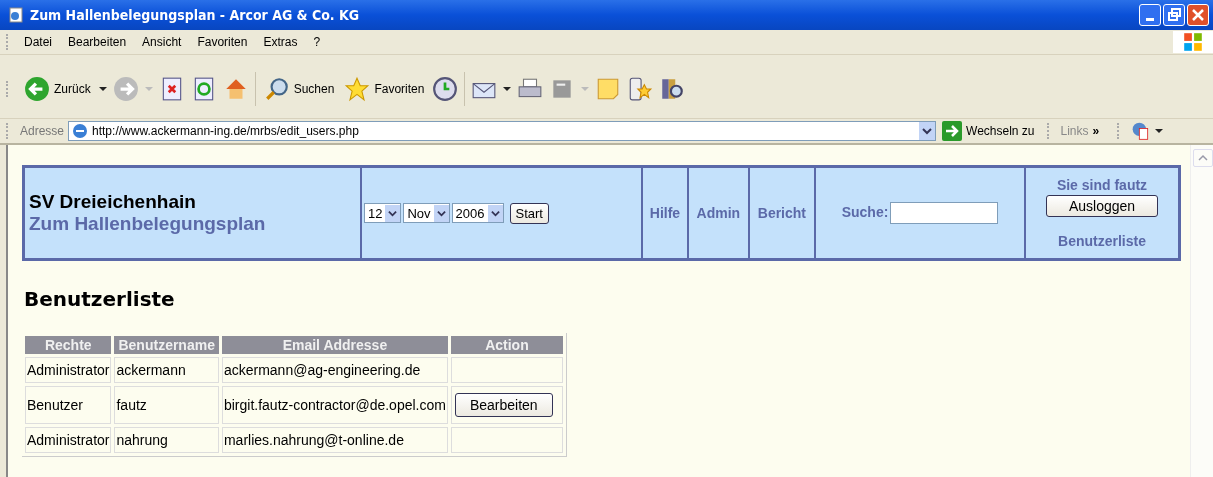 This screenshot has width=1213, height=477. I want to click on menu-item: Favoriten, so click(222, 42).